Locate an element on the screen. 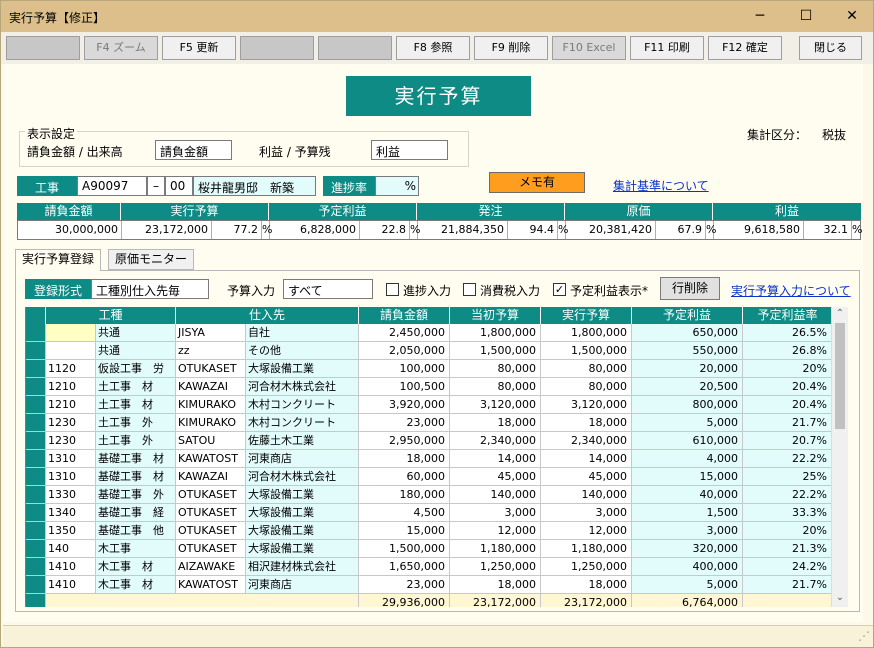 This screenshot has width=874, height=648. cell-supplier-code: SATOU is located at coordinates (211, 441).